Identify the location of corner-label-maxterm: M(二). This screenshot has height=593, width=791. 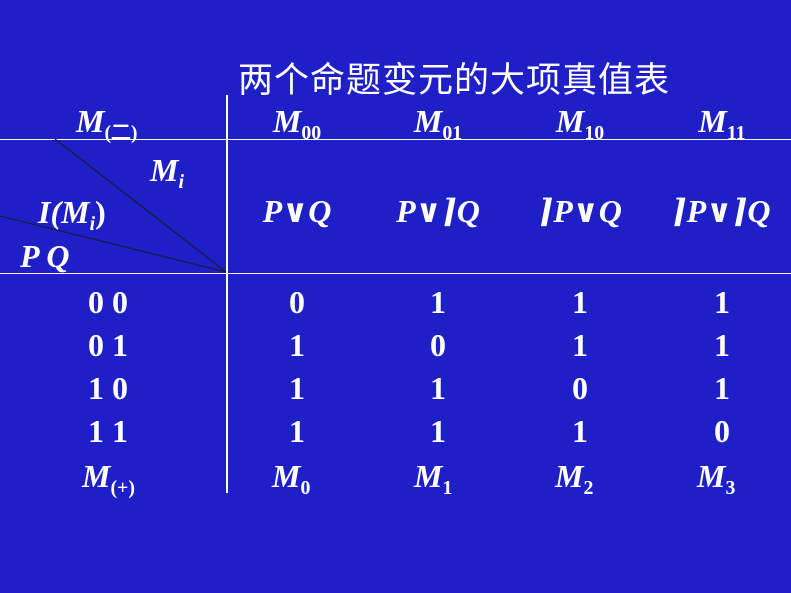
(107, 123).